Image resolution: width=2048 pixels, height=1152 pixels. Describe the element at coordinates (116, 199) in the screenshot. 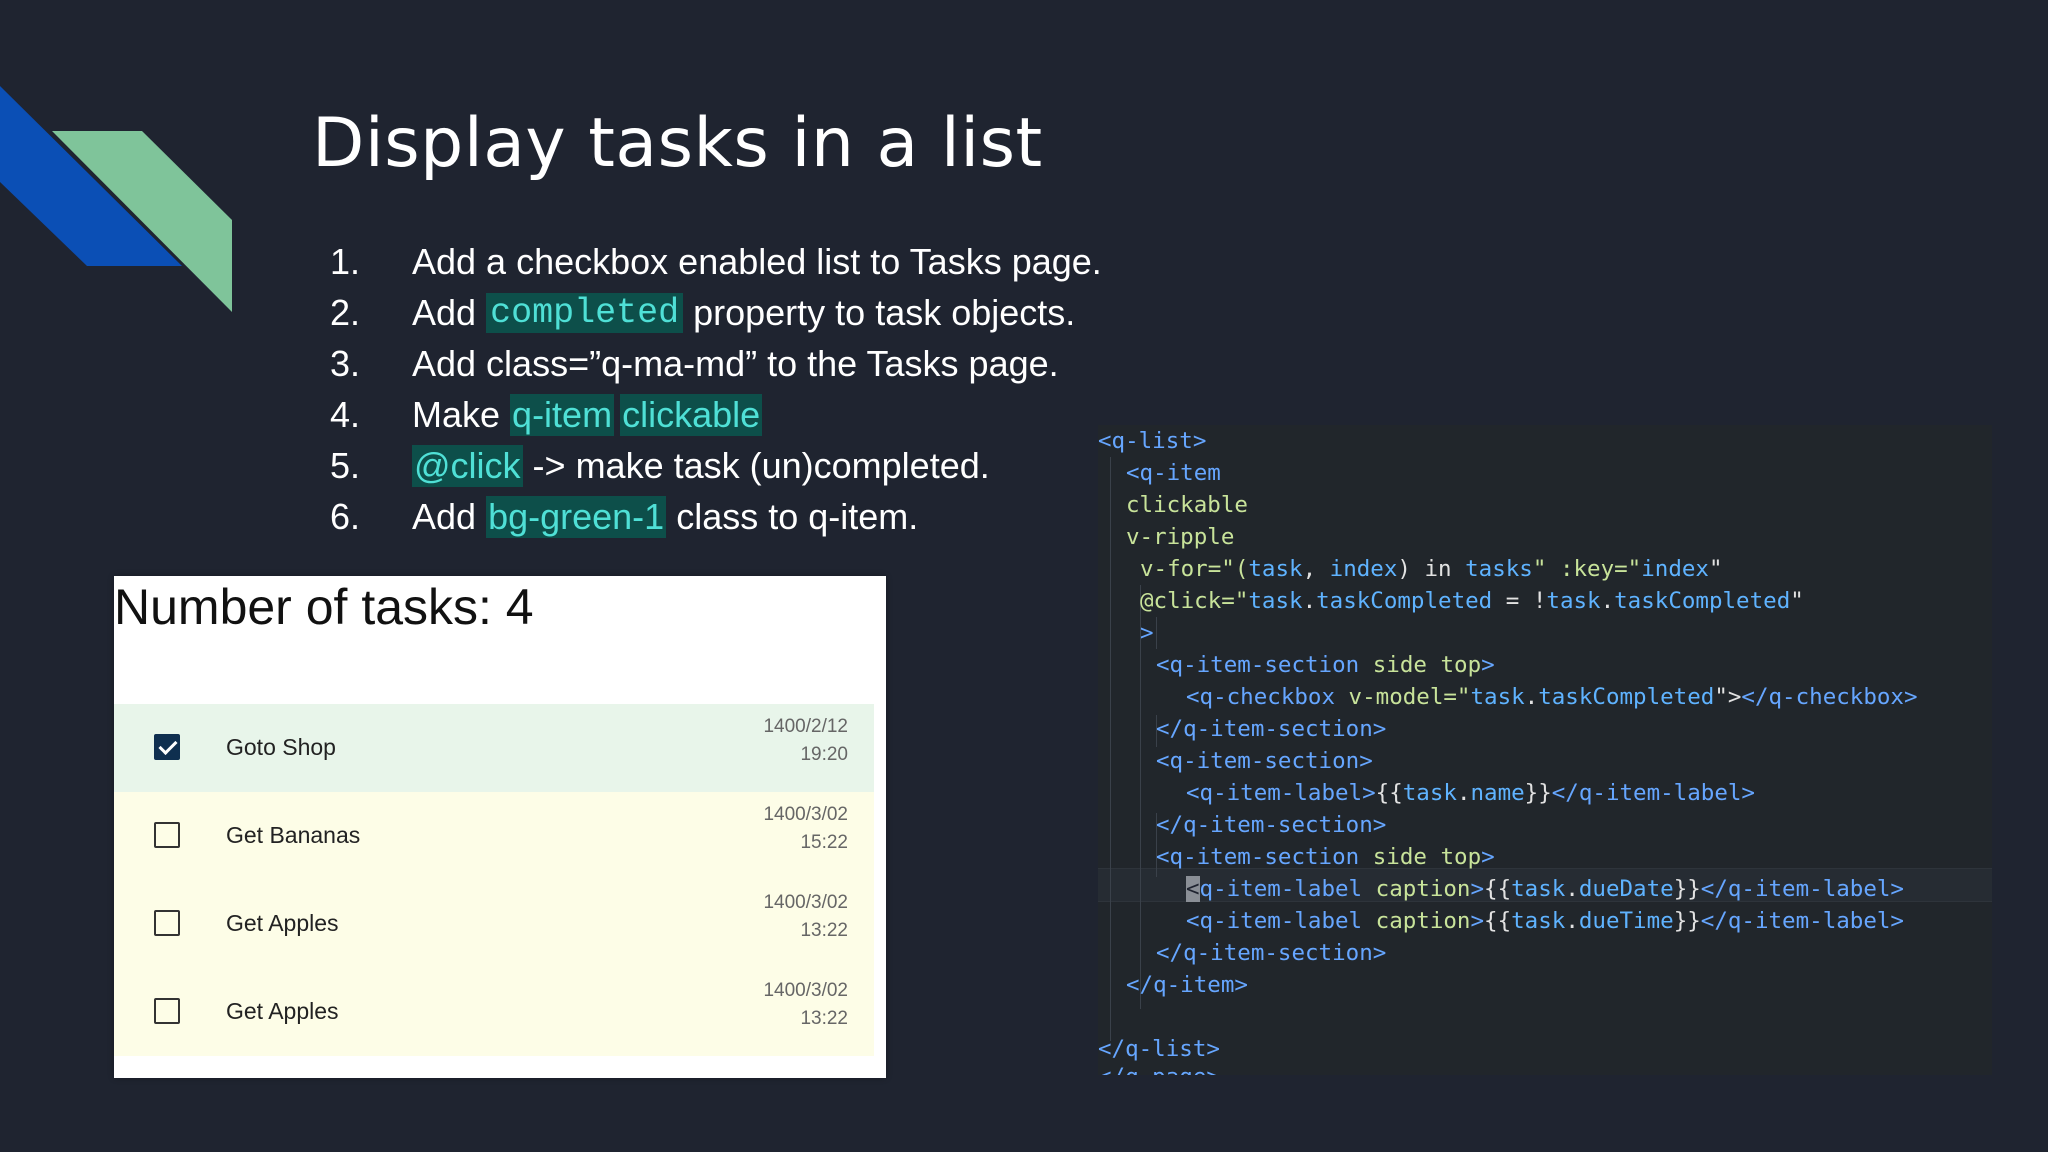

I see `corner-decoration` at that location.